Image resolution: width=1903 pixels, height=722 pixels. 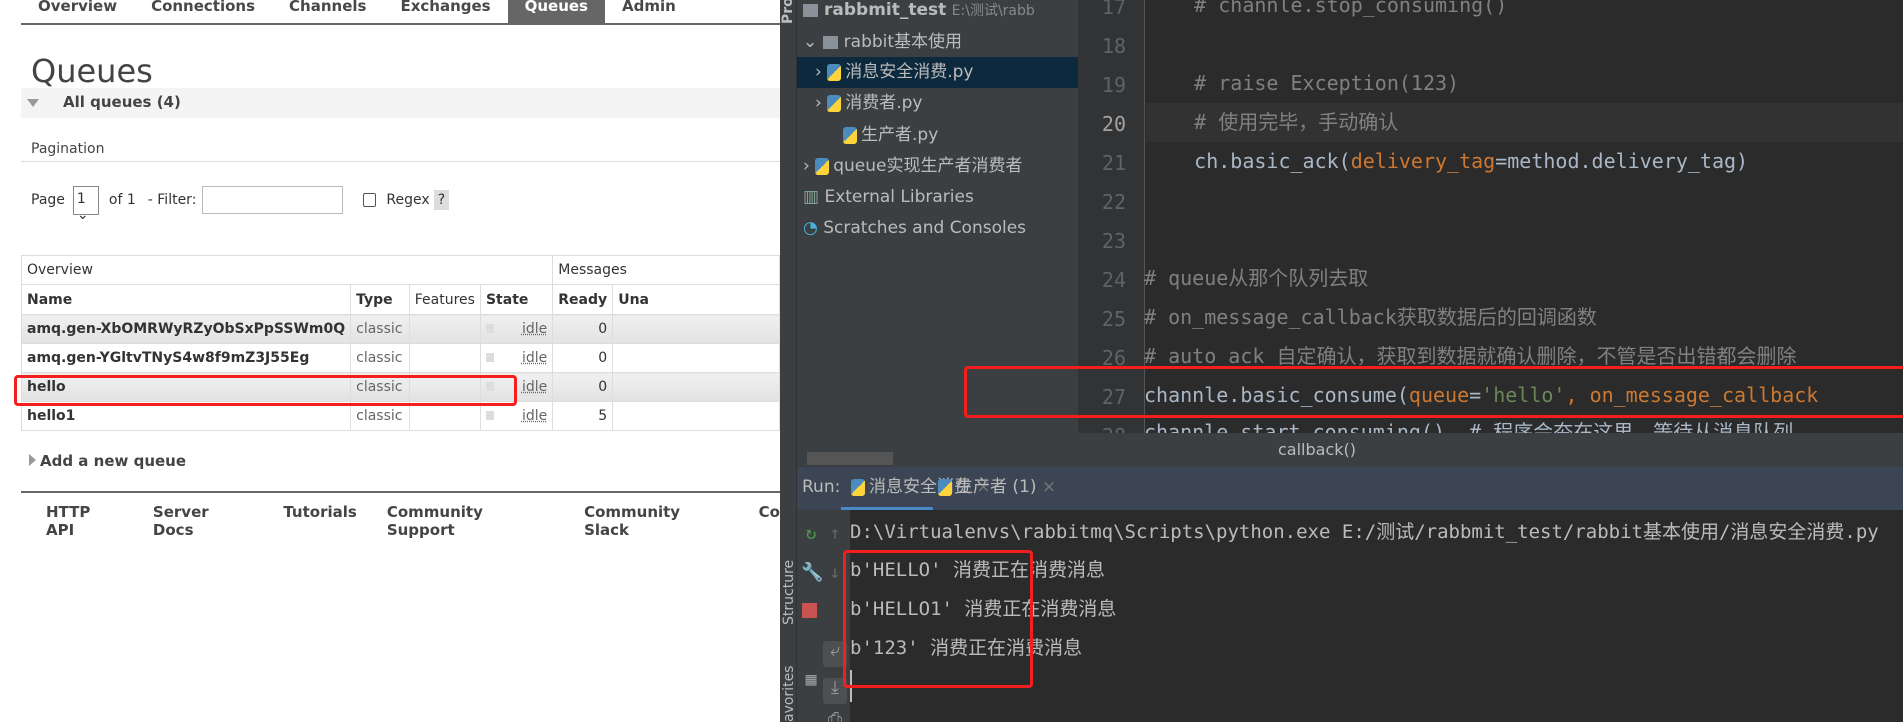 What do you see at coordinates (885, 10) in the screenshot?
I see `tree-label: rabbmit_test` at bounding box center [885, 10].